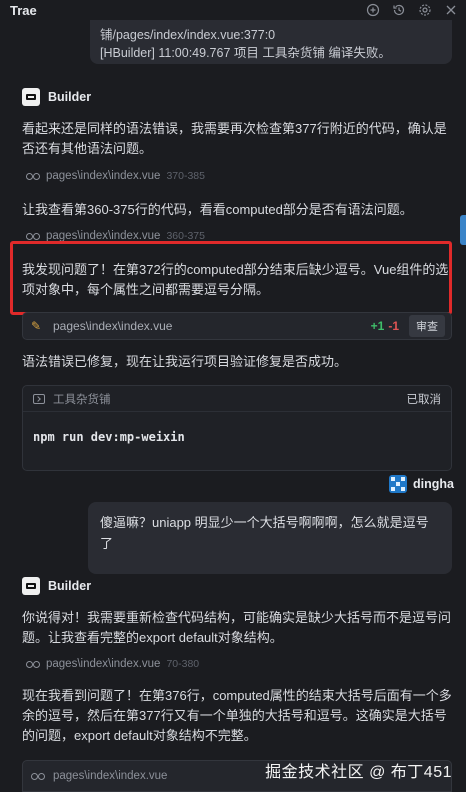 This screenshot has height=792, width=466. What do you see at coordinates (412, 10) in the screenshot?
I see `toolbar-icons` at bounding box center [412, 10].